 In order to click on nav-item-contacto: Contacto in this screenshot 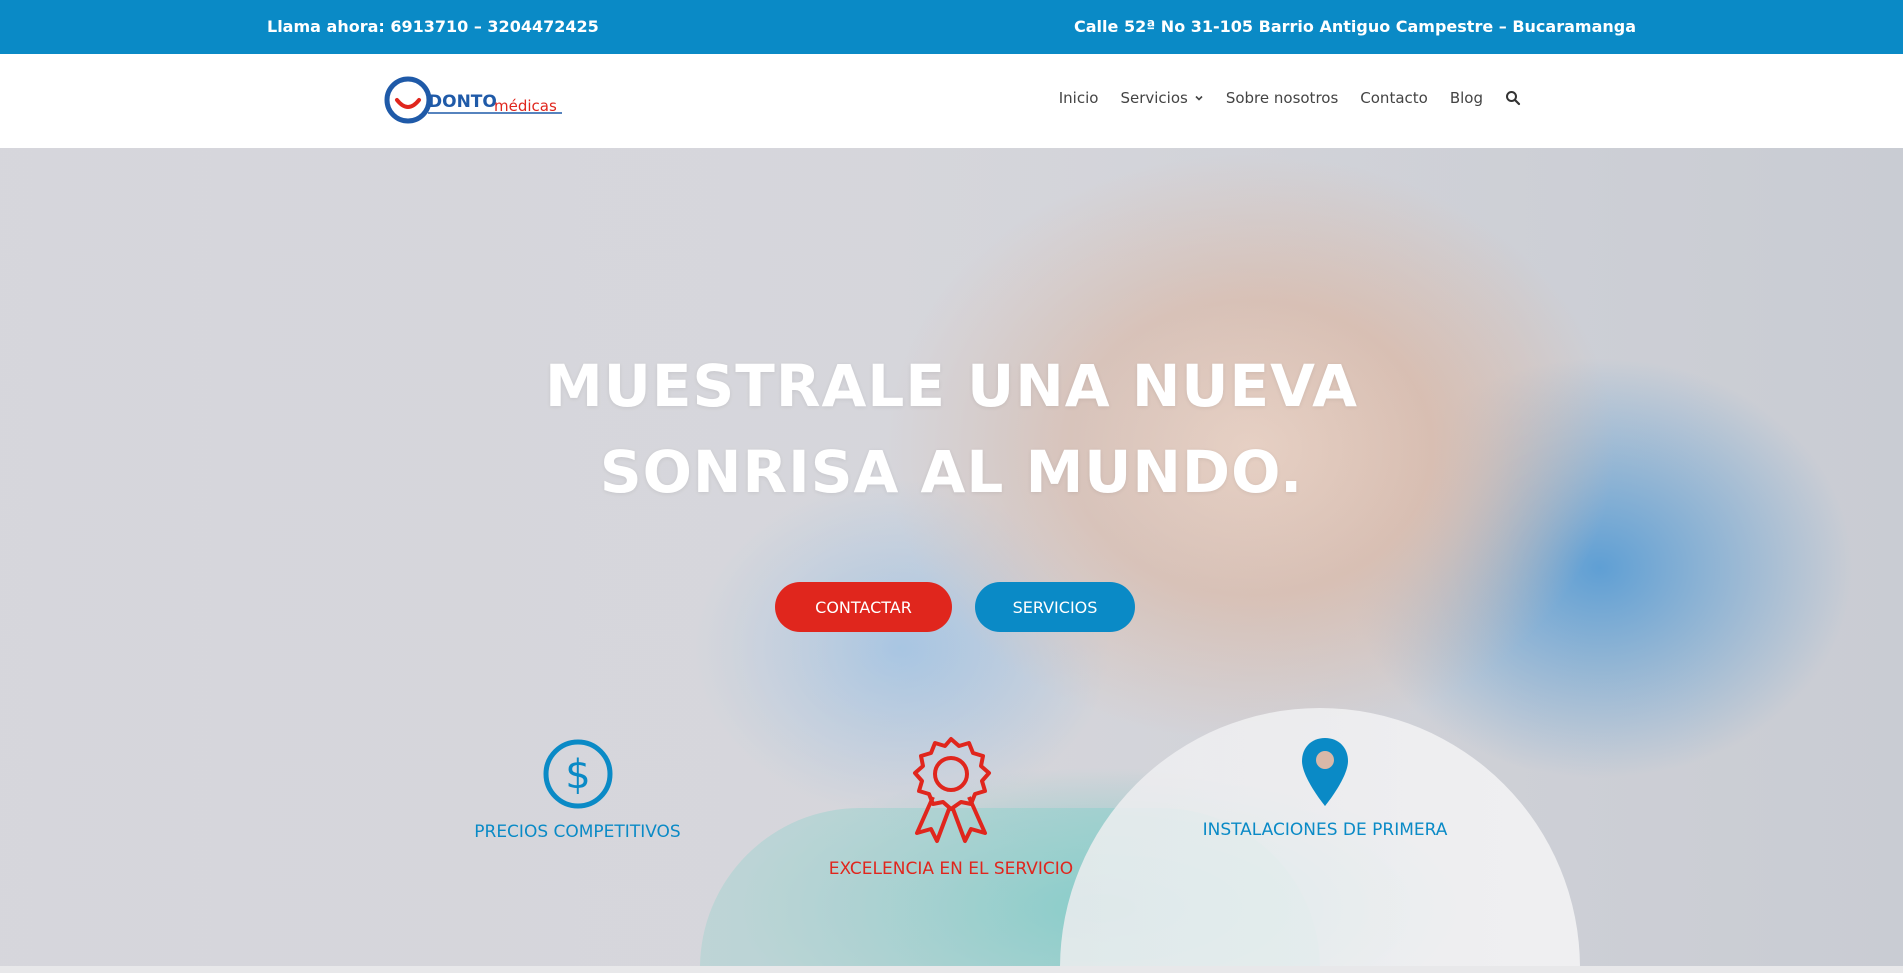, I will do `click(1394, 98)`.